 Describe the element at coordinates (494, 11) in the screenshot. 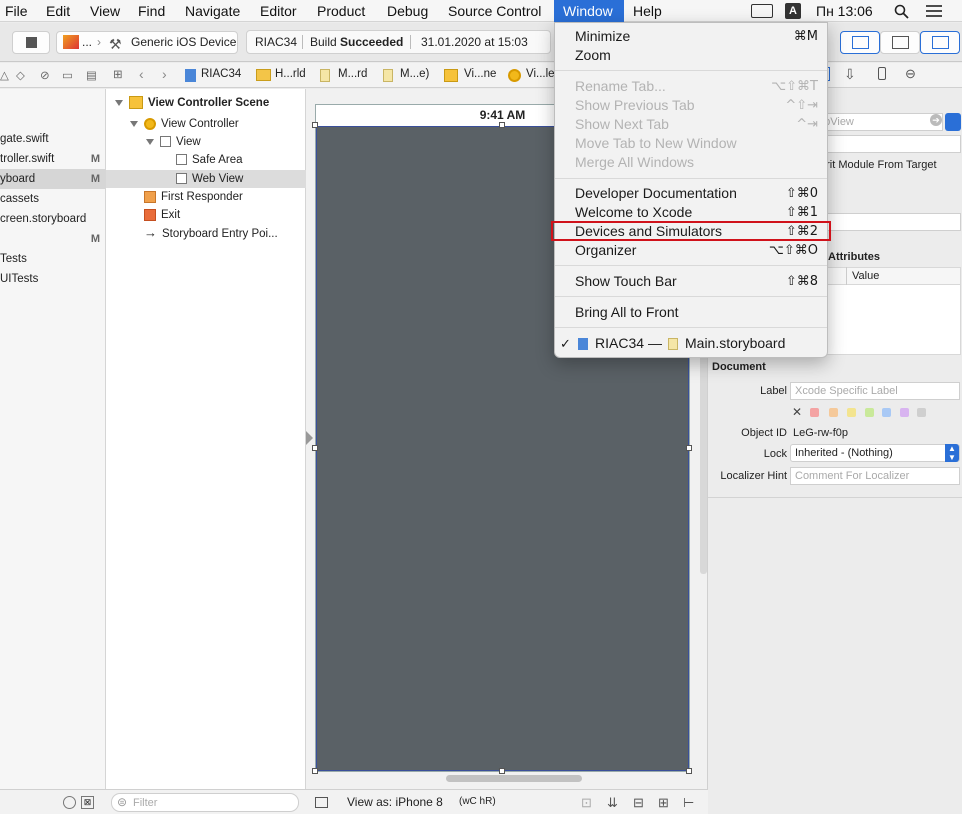

I see `menu-source-control: Source Control` at that location.